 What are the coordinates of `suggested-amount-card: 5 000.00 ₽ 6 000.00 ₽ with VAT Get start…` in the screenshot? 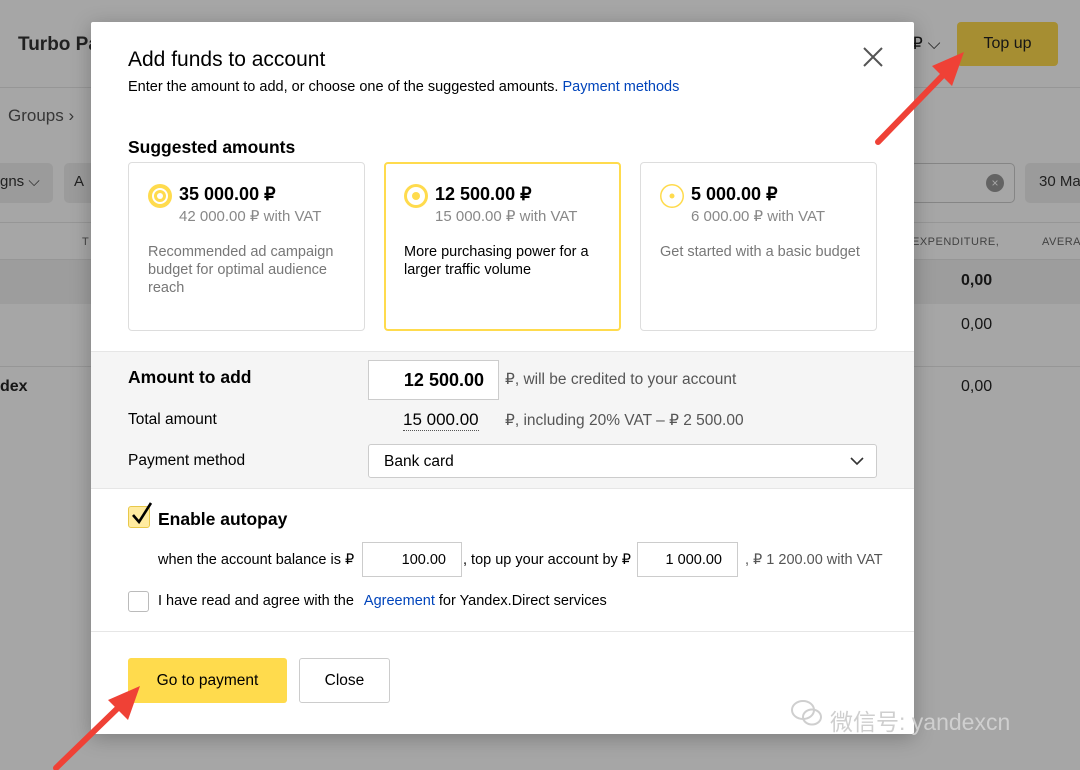 It's located at (758, 246).